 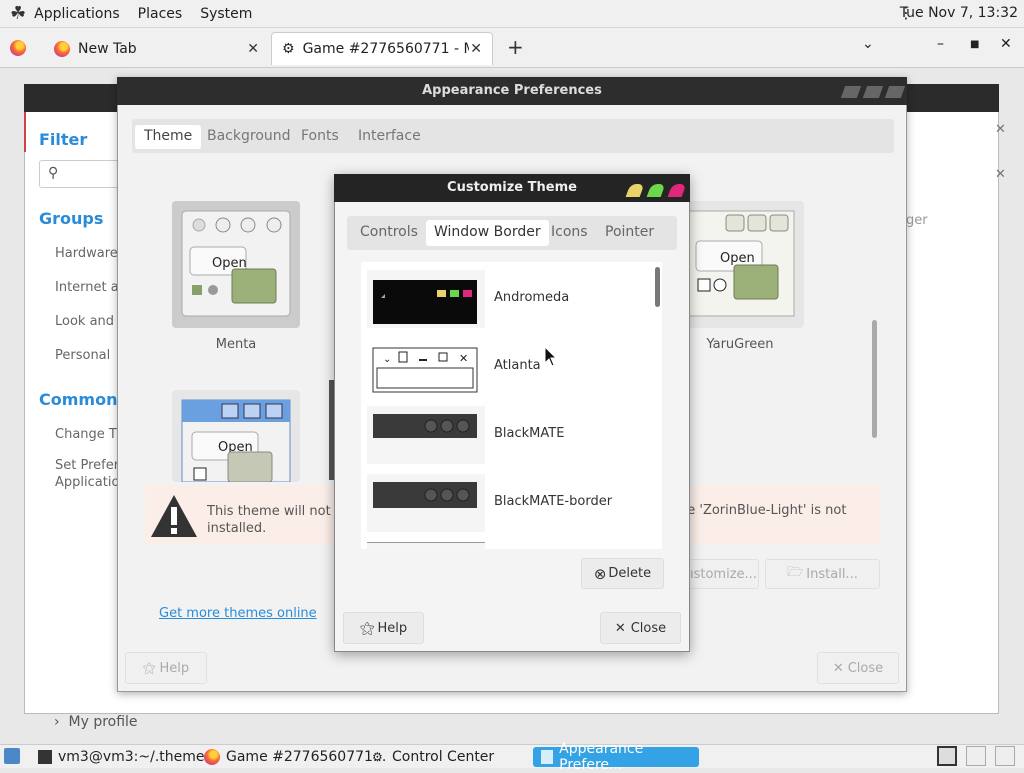 What do you see at coordinates (382, 48) in the screenshot?
I see `tab-game: ⚙ Game #2776560771 - Mines ✕` at bounding box center [382, 48].